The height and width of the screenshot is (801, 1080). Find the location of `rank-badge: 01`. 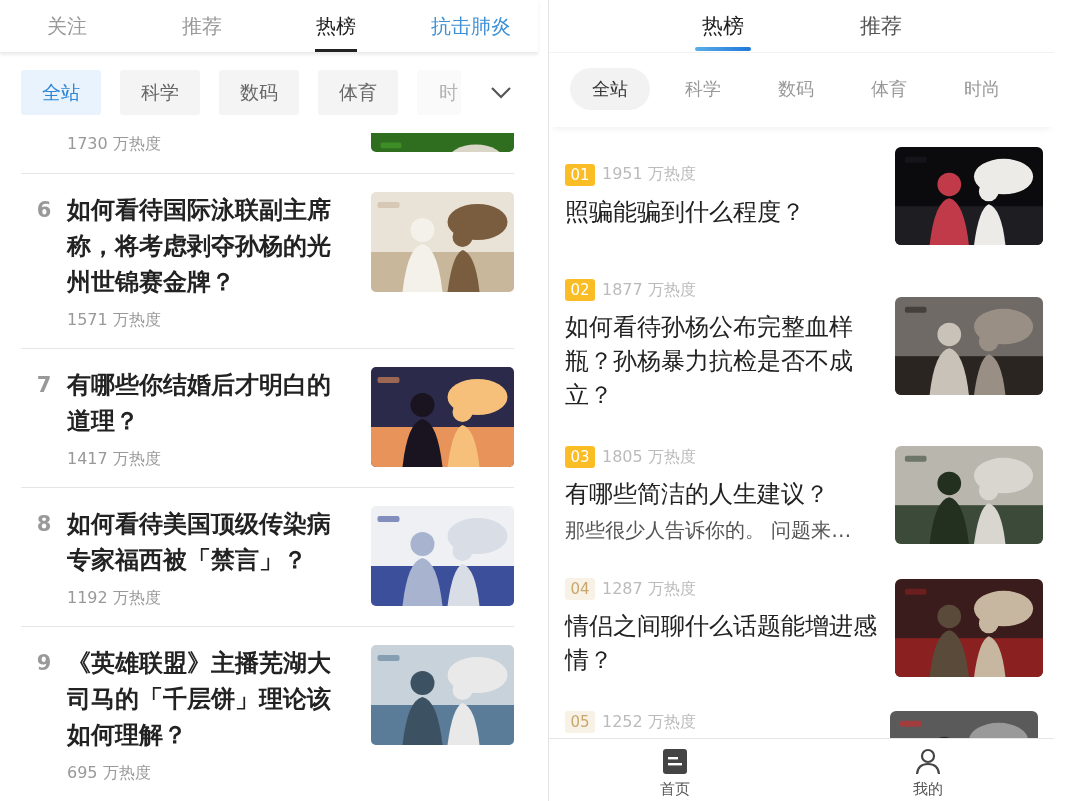

rank-badge: 01 is located at coordinates (580, 174).